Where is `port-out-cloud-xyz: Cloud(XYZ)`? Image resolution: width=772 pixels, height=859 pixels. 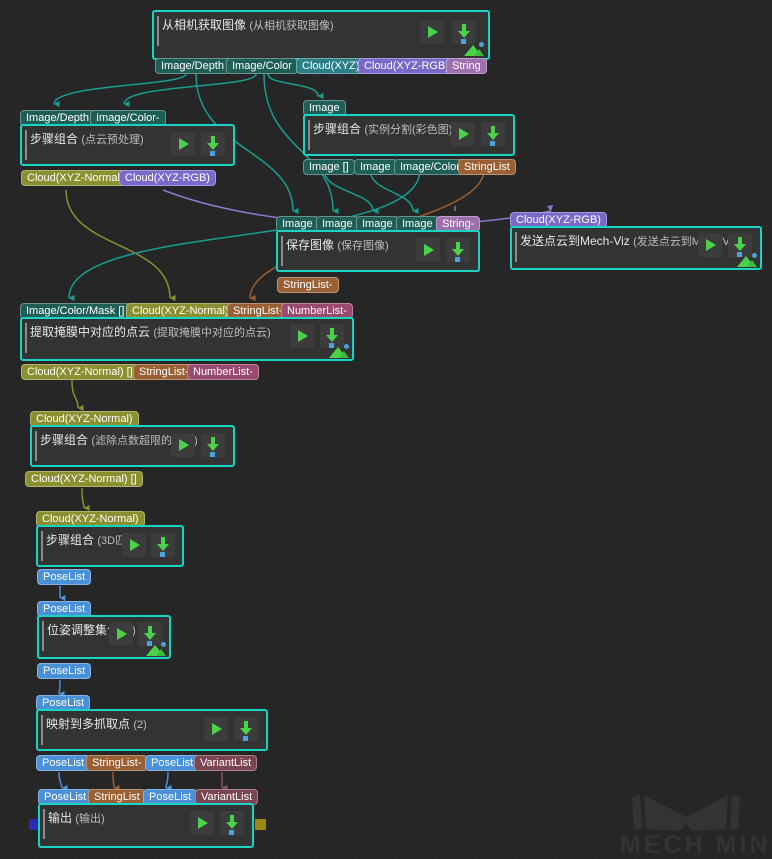
port-out-cloud-xyz: Cloud(XYZ) is located at coordinates (331, 66).